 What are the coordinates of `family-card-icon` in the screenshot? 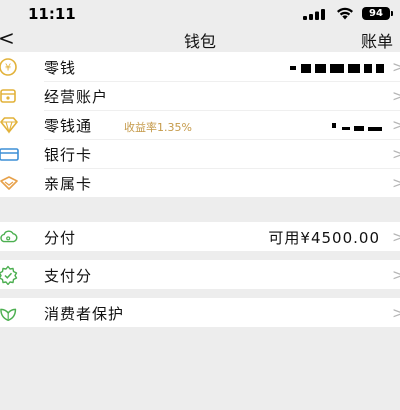 It's located at (9, 183).